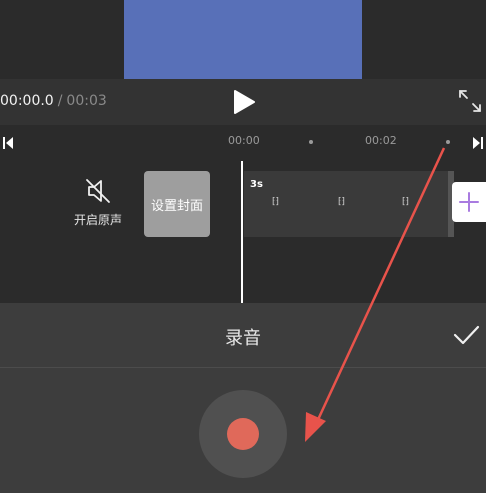 Image resolution: width=486 pixels, height=493 pixels. I want to click on record-title: 录音, so click(243, 338).